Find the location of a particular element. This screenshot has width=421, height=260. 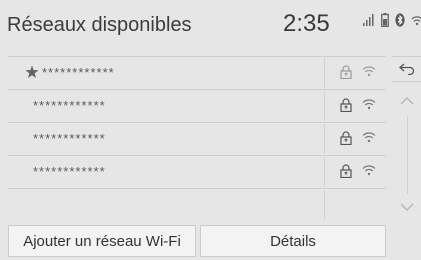

chevron-down-icon is located at coordinates (407, 207).